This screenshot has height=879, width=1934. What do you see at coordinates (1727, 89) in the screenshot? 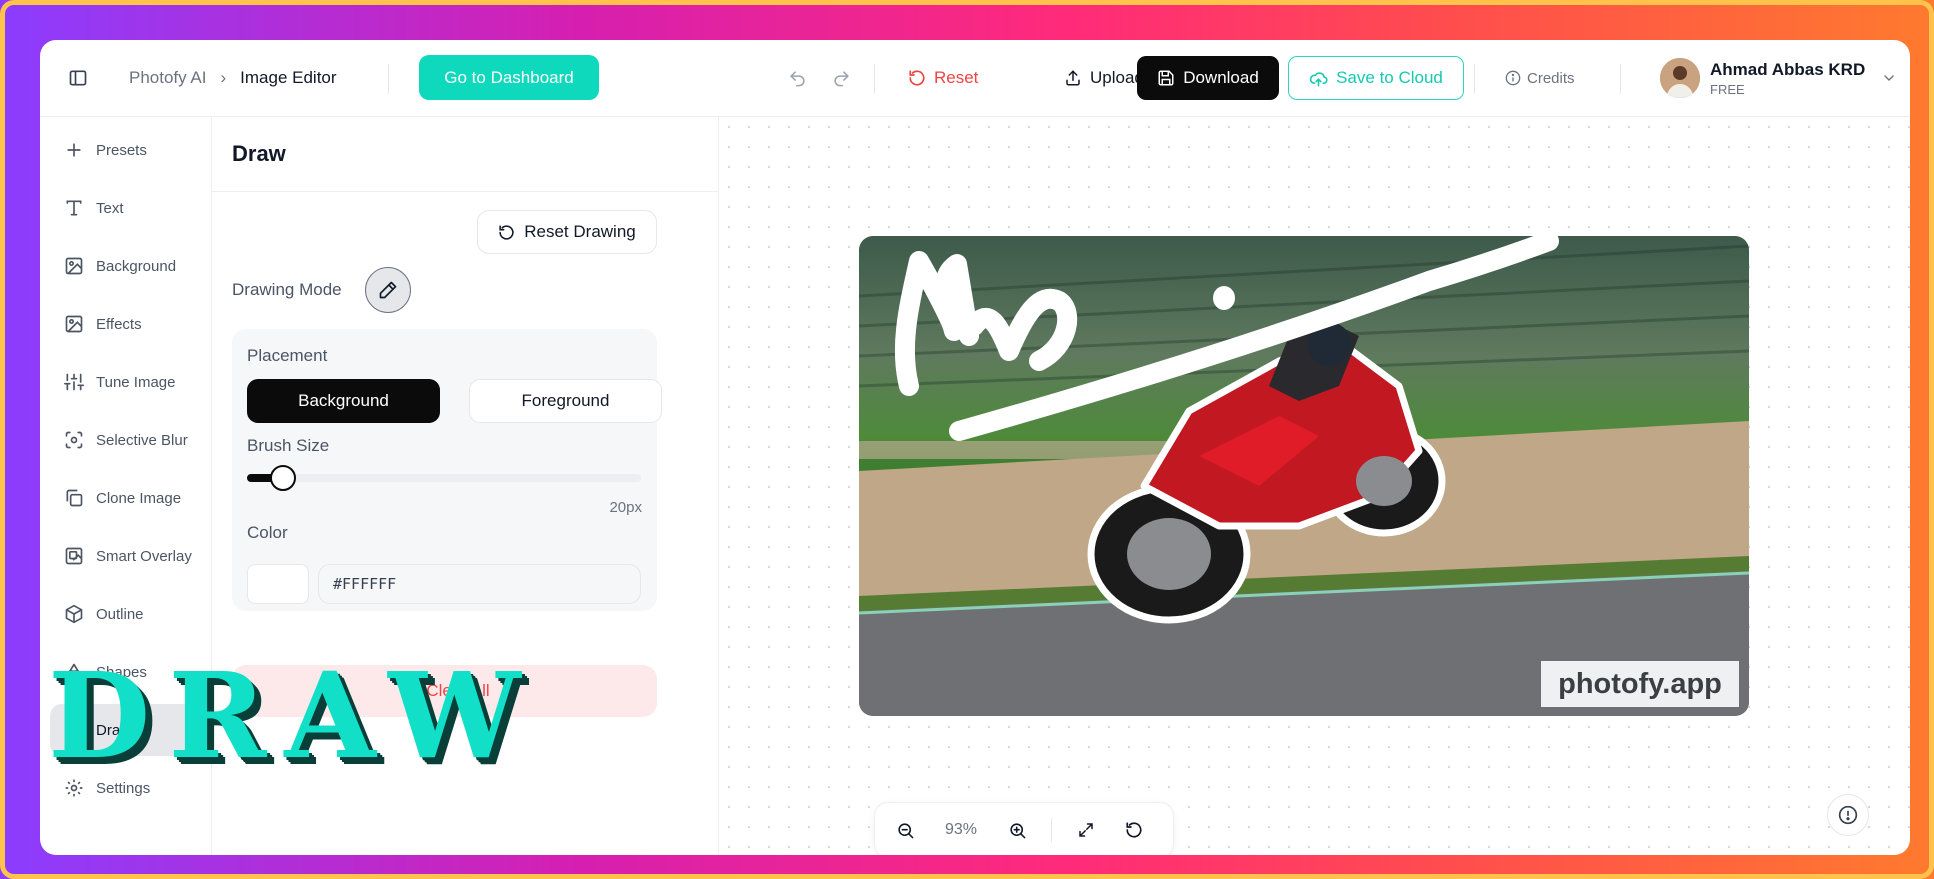
I see `user-plan: FREE` at bounding box center [1727, 89].